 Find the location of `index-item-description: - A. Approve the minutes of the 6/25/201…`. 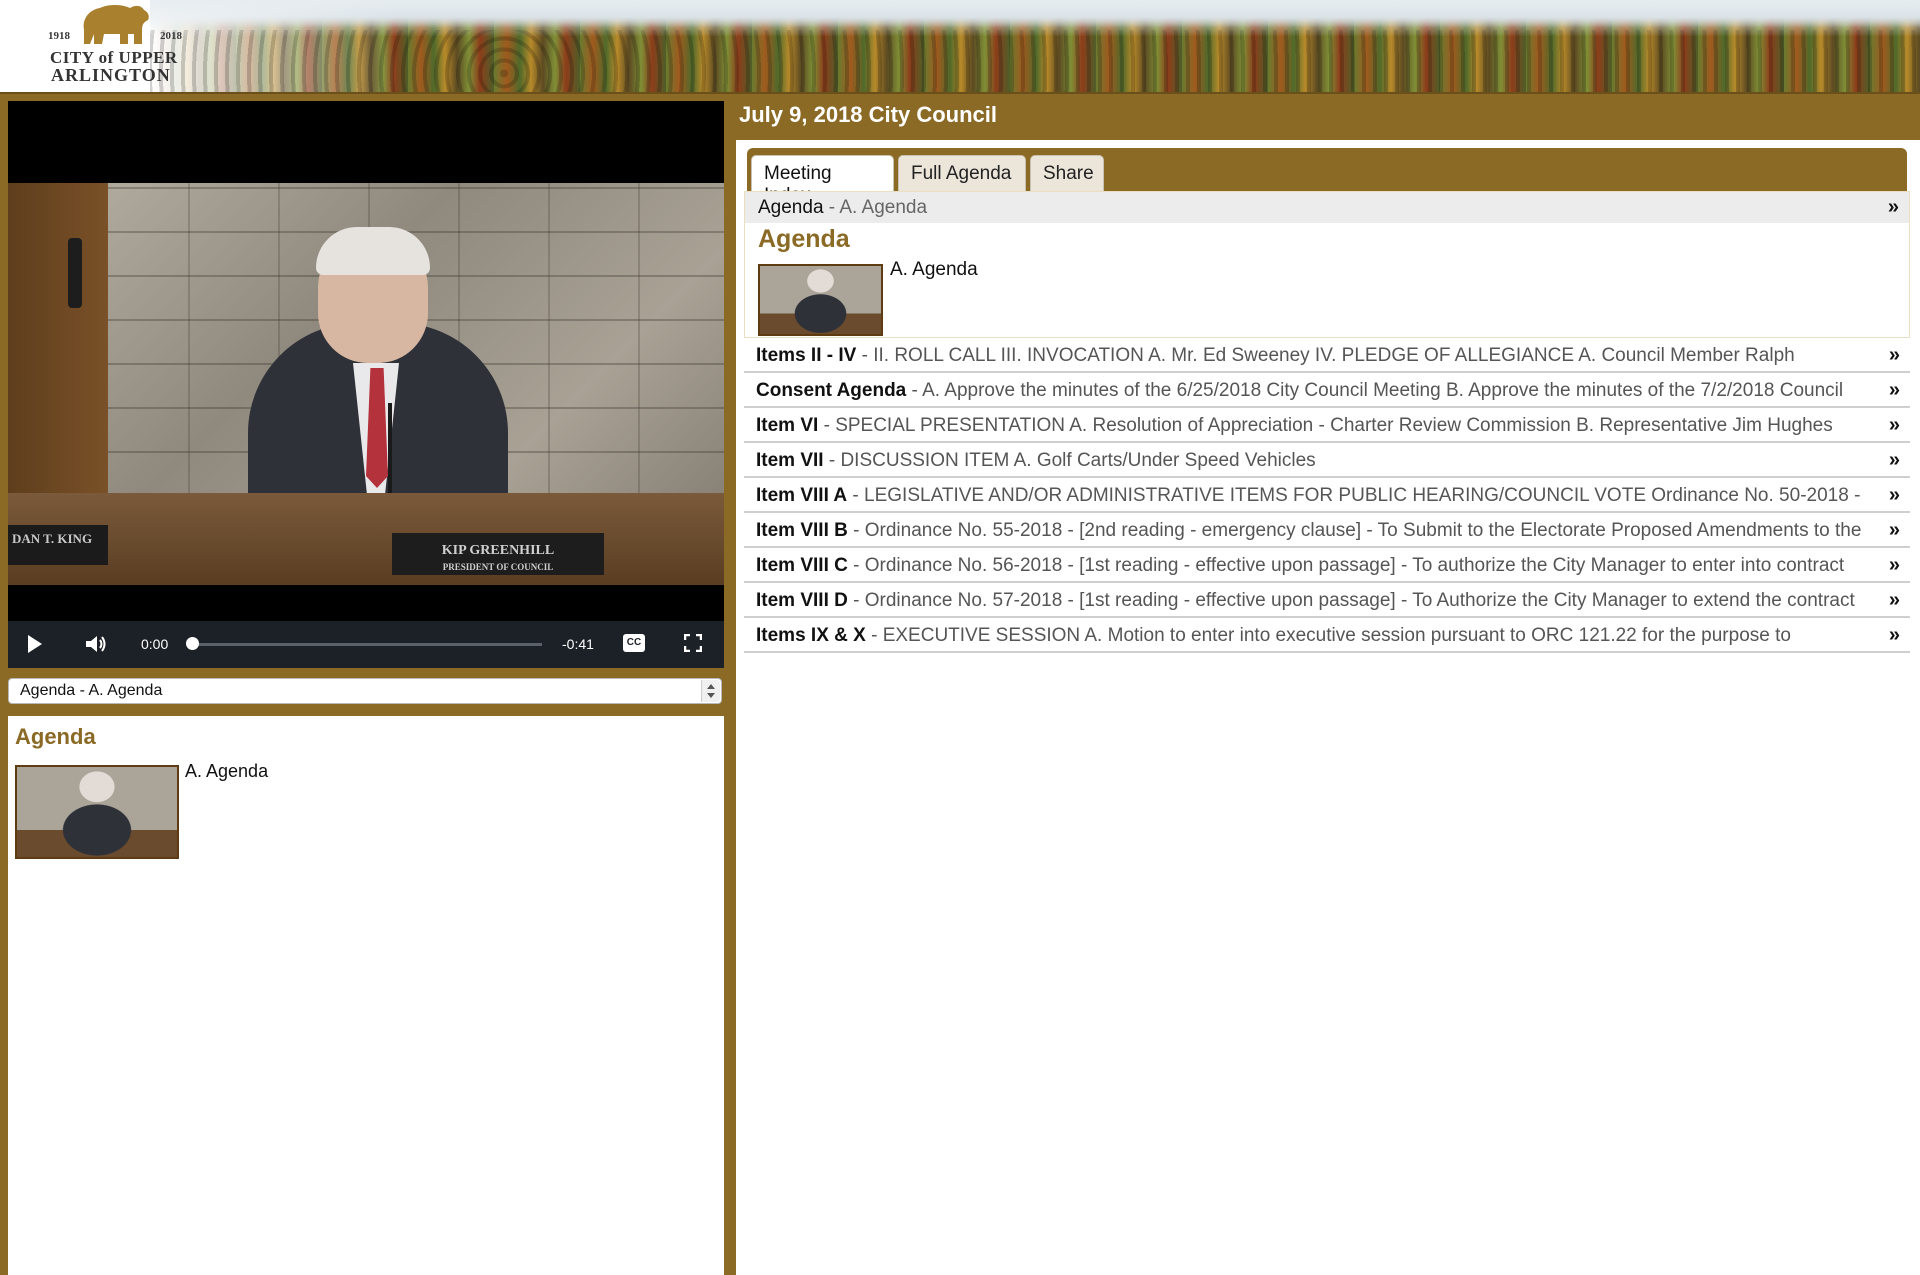

index-item-description: - A. Approve the minutes of the 6/25/201… is located at coordinates (1375, 390).